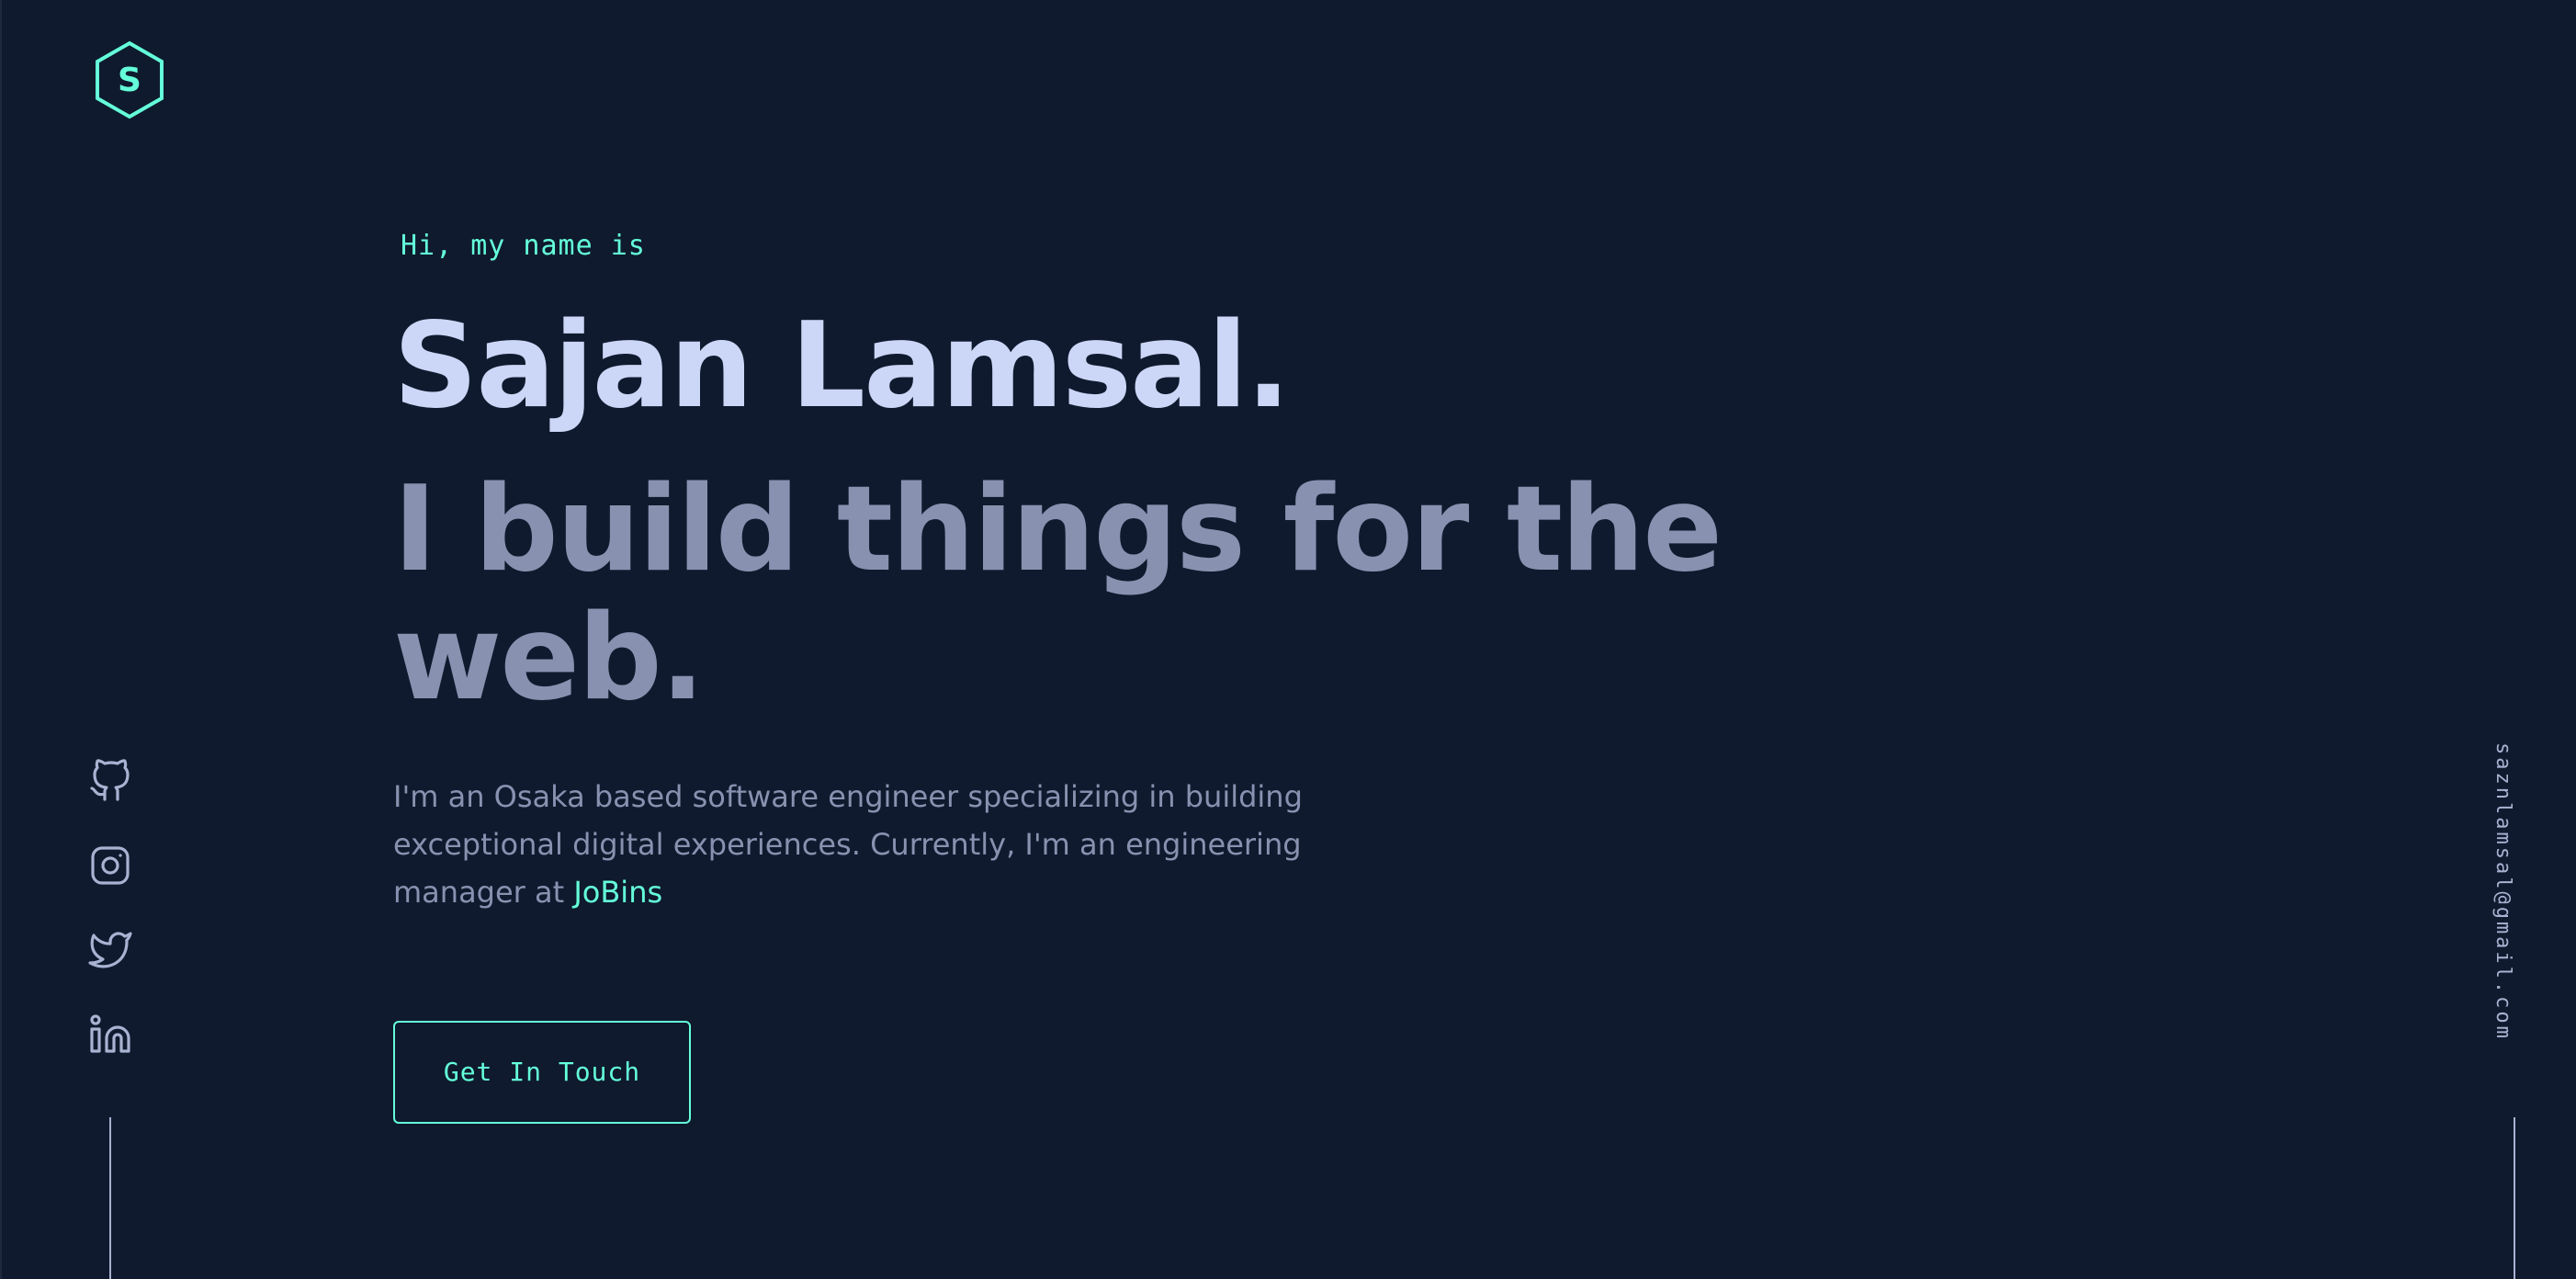 The image size is (2576, 1279). What do you see at coordinates (523, 246) in the screenshot?
I see `greeting-text: Hi, my name is` at bounding box center [523, 246].